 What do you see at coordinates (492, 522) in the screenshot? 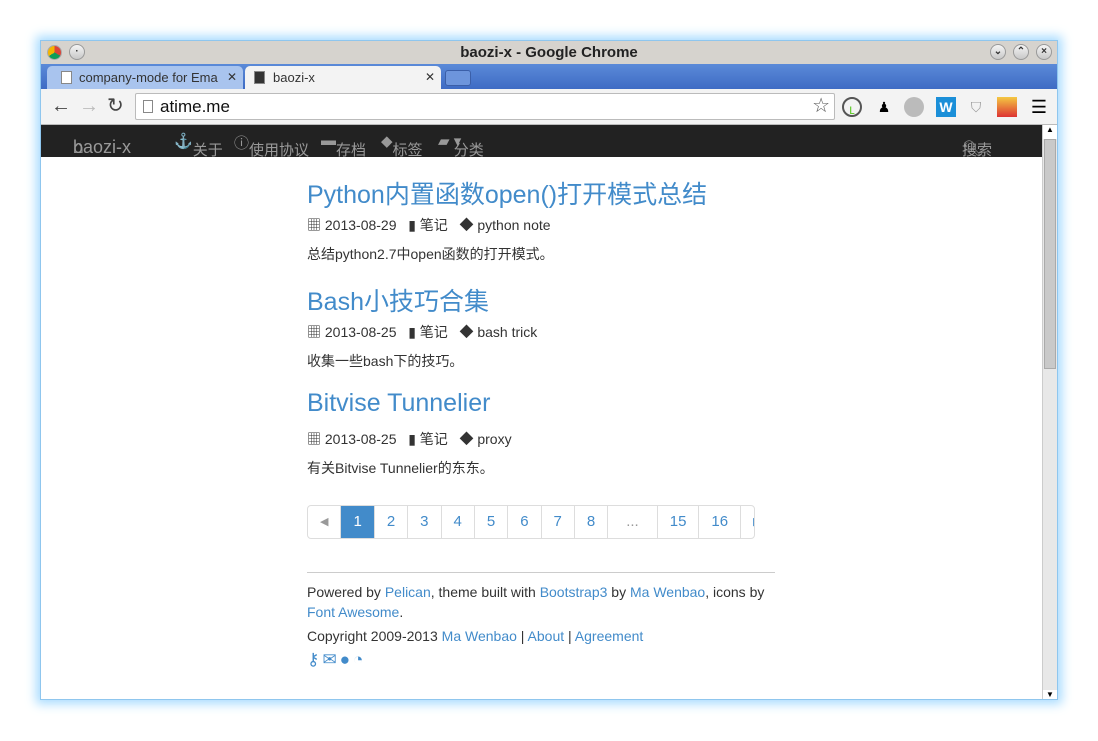
I see `page-5: 5` at bounding box center [492, 522].